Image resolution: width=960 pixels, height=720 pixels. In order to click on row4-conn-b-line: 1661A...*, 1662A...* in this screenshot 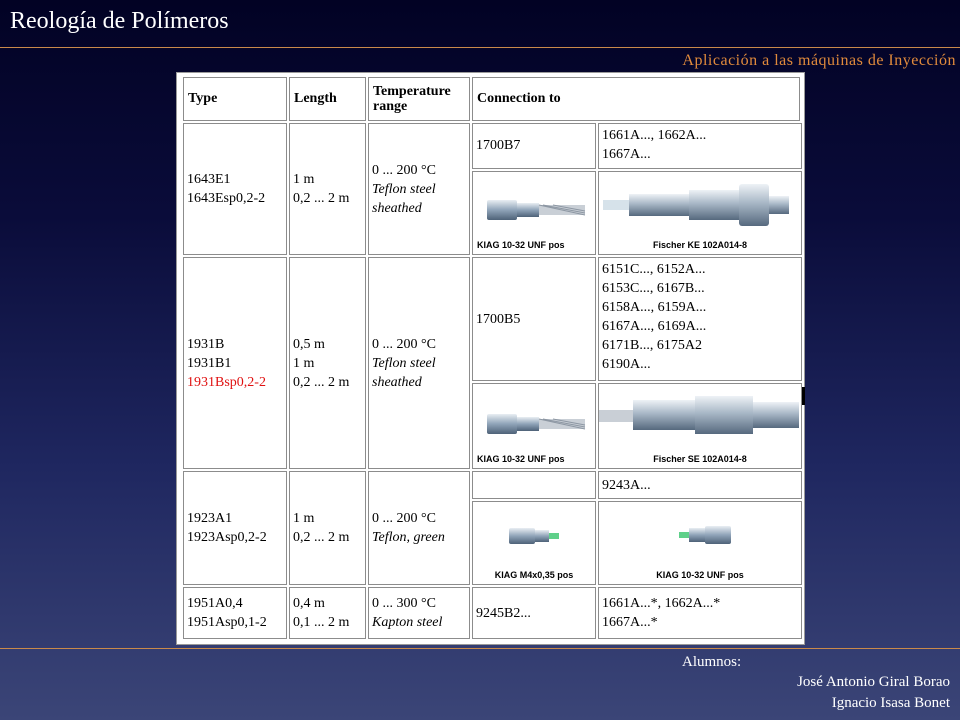, I will do `click(661, 603)`.